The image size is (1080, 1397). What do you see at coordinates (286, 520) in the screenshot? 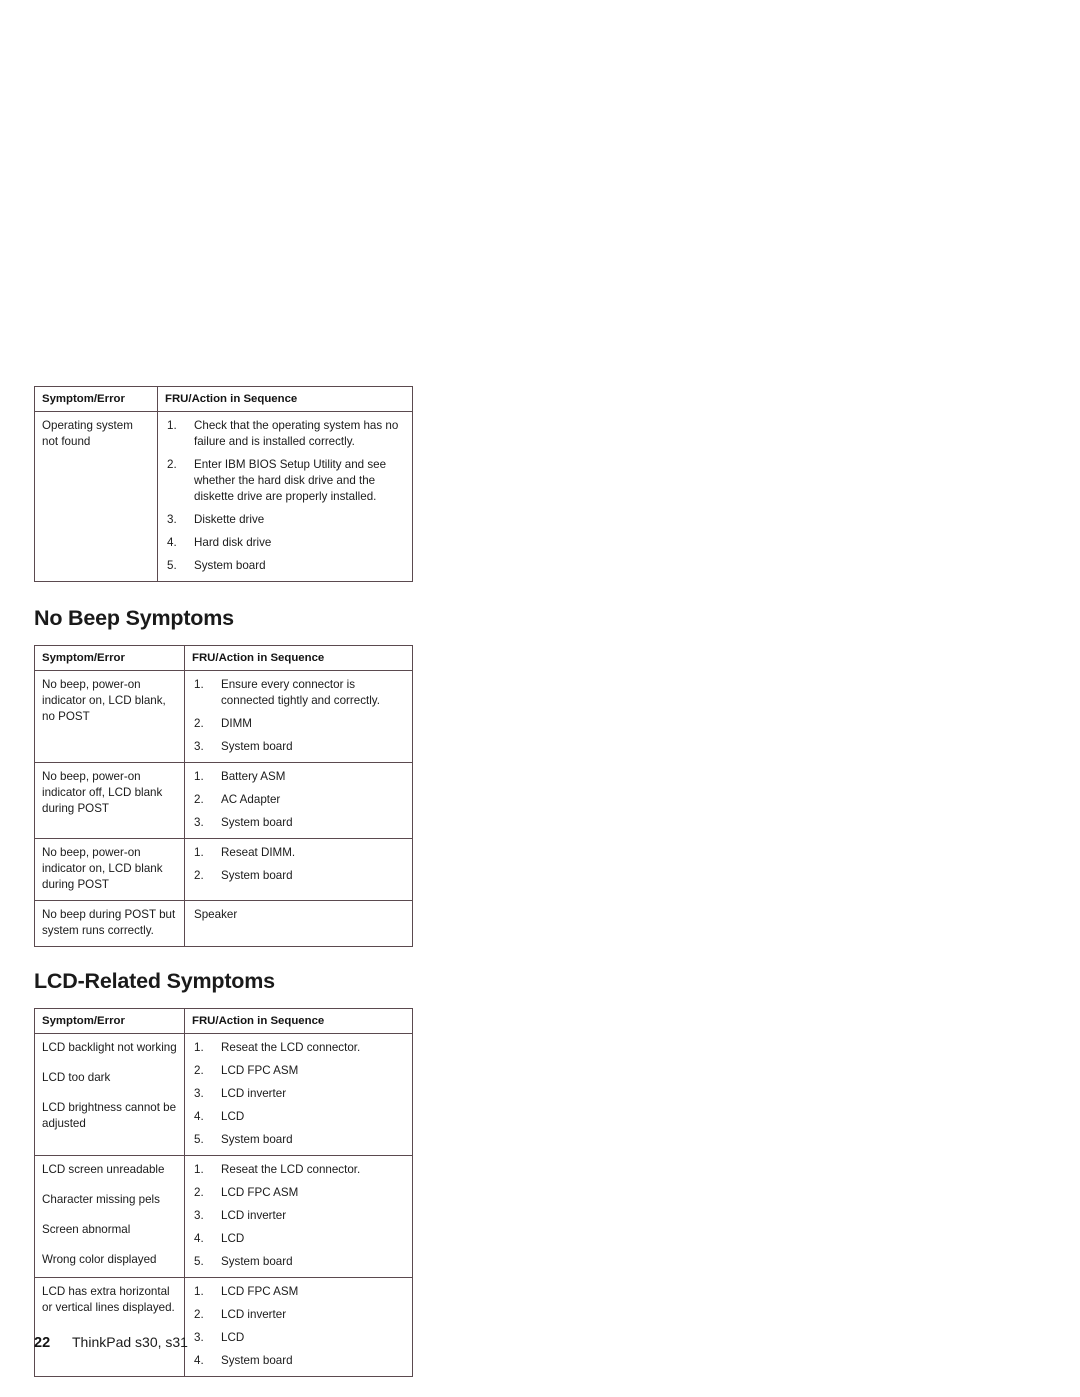
I see `action-item: 3. Diskette drive` at bounding box center [286, 520].